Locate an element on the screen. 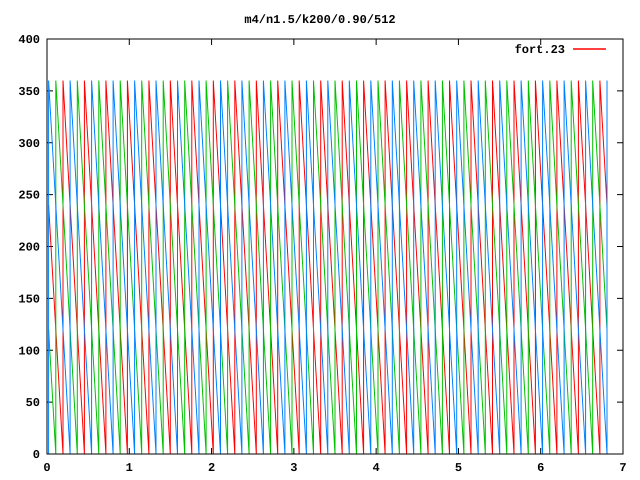  tick-label: 1 is located at coordinates (129, 468).